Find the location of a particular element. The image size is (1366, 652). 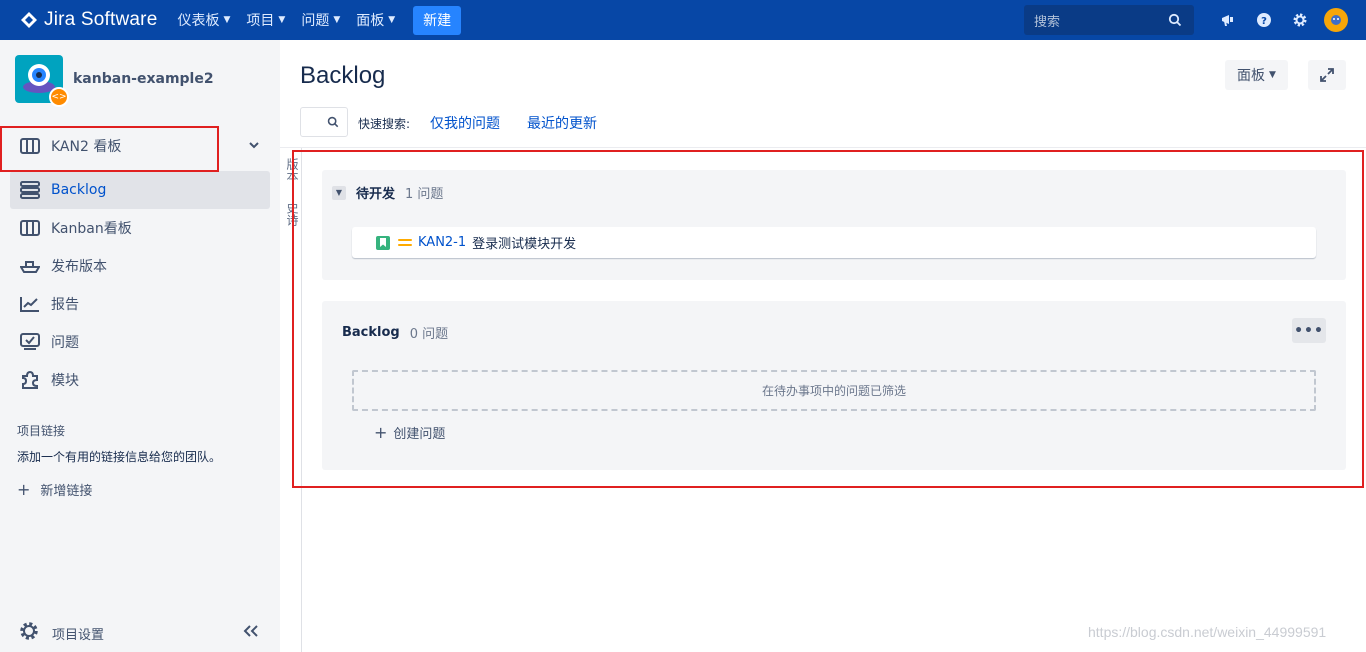

board-dropdown-button: 面板 ▼ is located at coordinates (1256, 75).